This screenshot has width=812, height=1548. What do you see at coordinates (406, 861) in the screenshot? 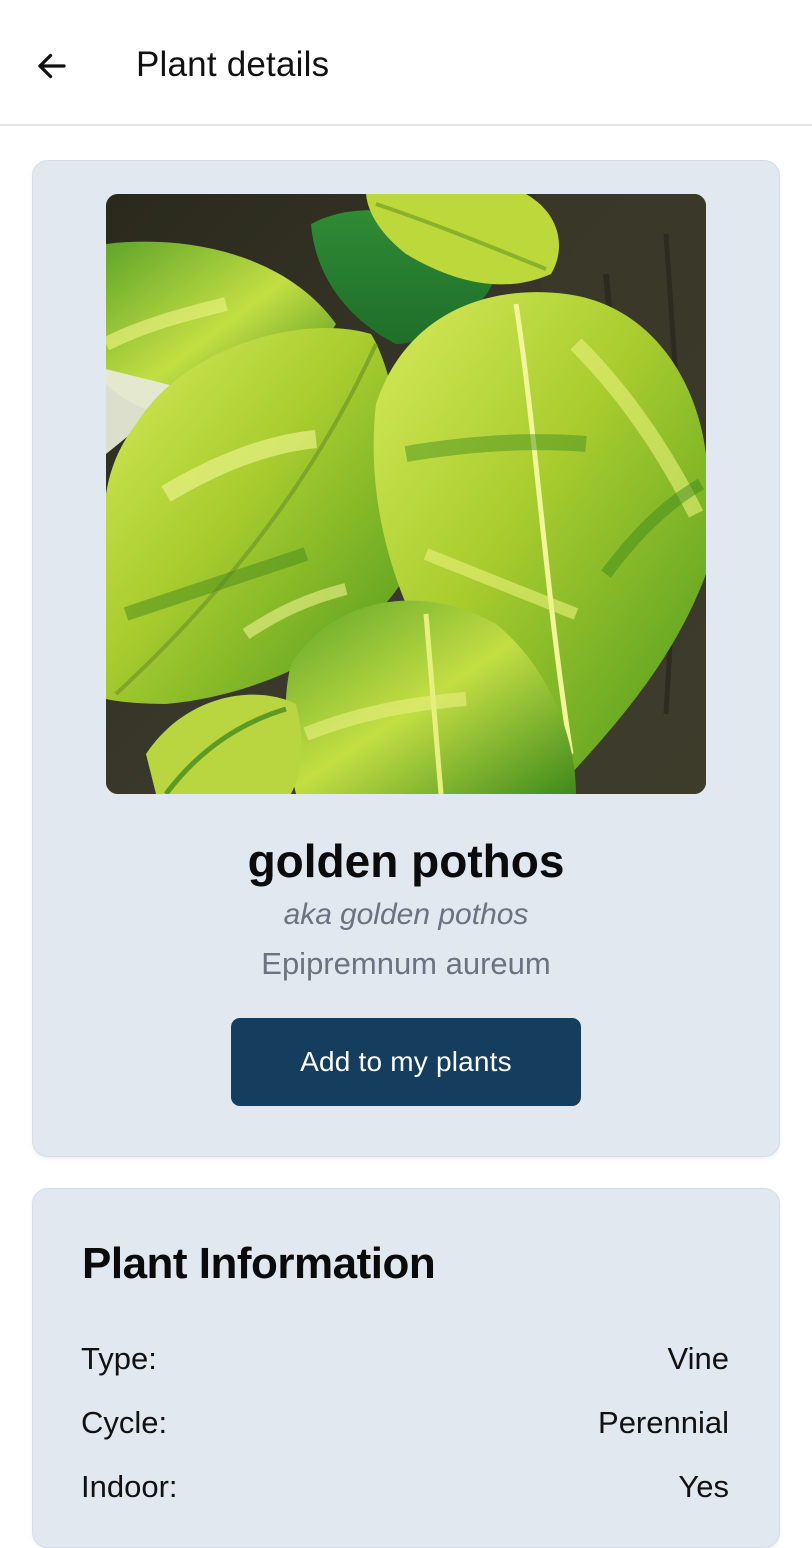
I see `plant-common-name: golden pothos` at bounding box center [406, 861].